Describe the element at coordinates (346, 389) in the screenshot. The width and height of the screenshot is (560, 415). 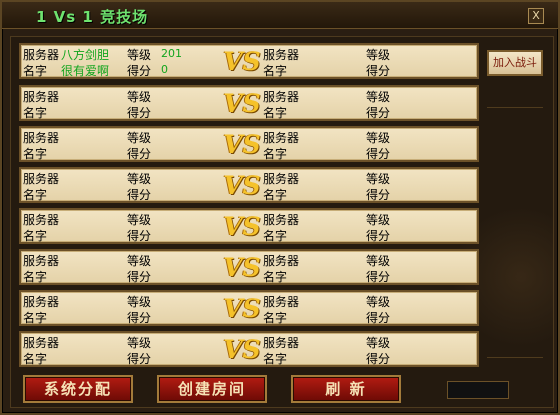
I see `refresh-button: 刷 新` at that location.